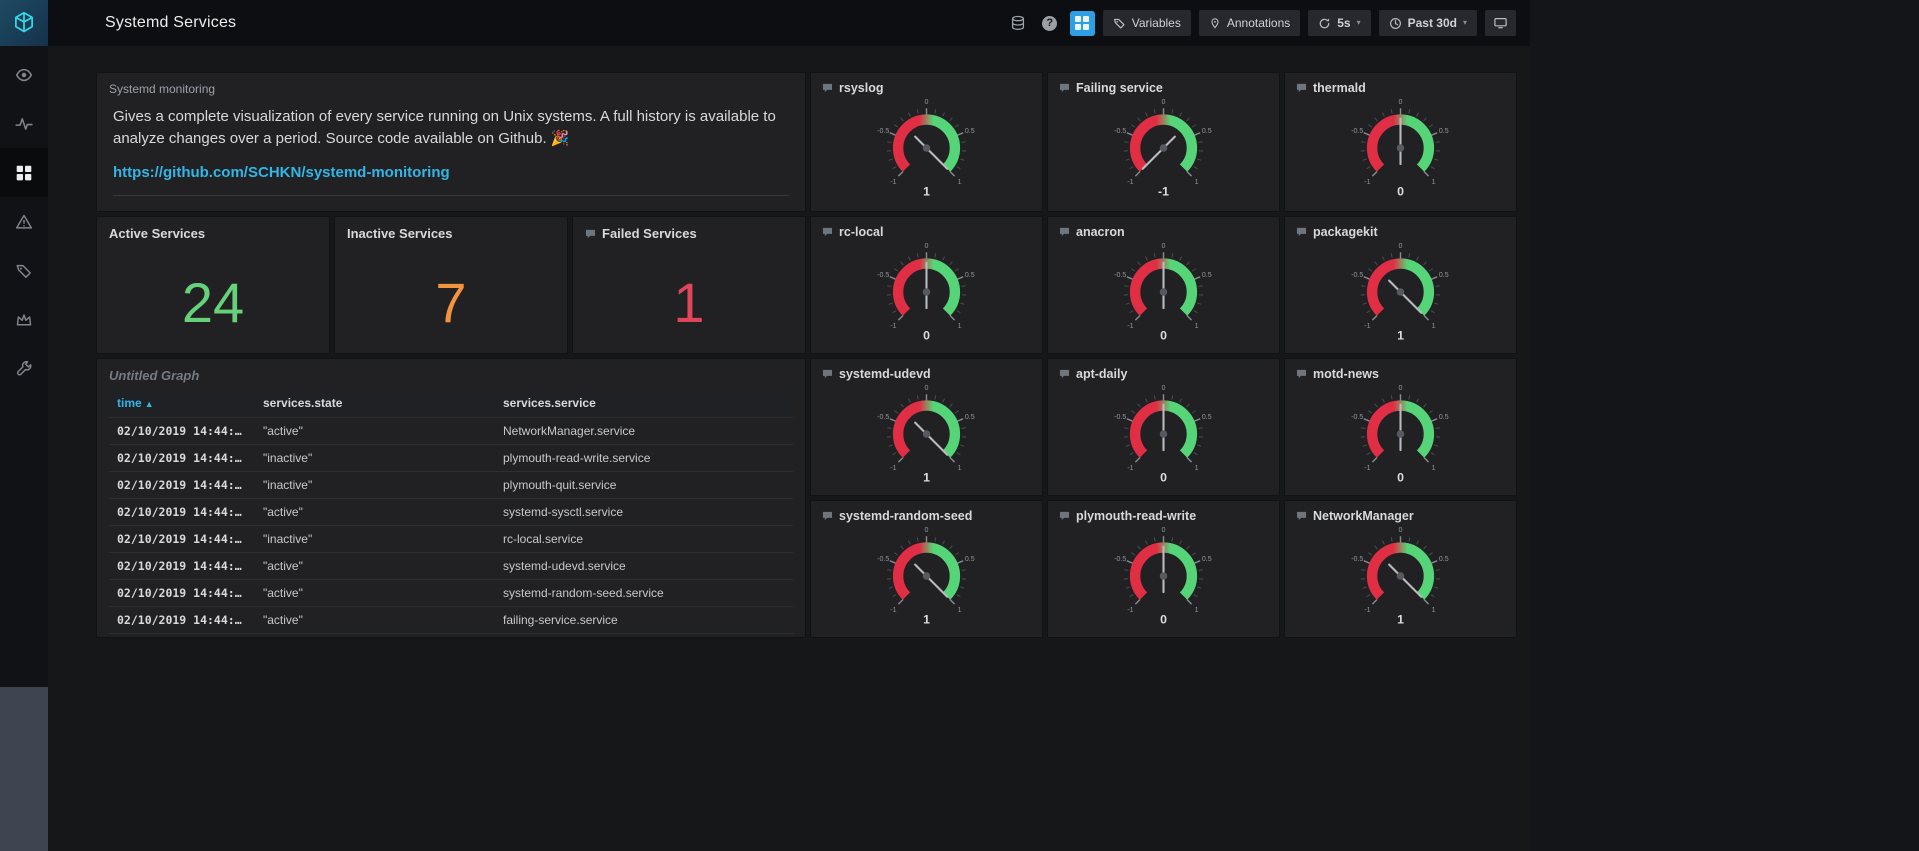 This screenshot has width=1919, height=851. Describe the element at coordinates (1146, 23) in the screenshot. I see `variables-button: Variables` at that location.